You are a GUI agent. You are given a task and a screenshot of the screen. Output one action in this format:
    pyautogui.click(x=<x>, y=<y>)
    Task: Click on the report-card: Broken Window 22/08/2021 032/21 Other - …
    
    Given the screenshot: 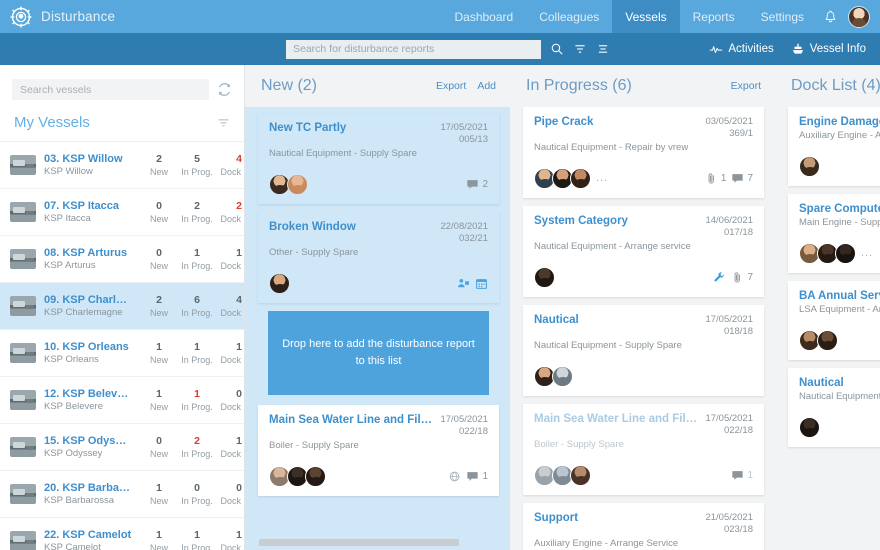 What is the action you would take?
    pyautogui.click(x=378, y=257)
    